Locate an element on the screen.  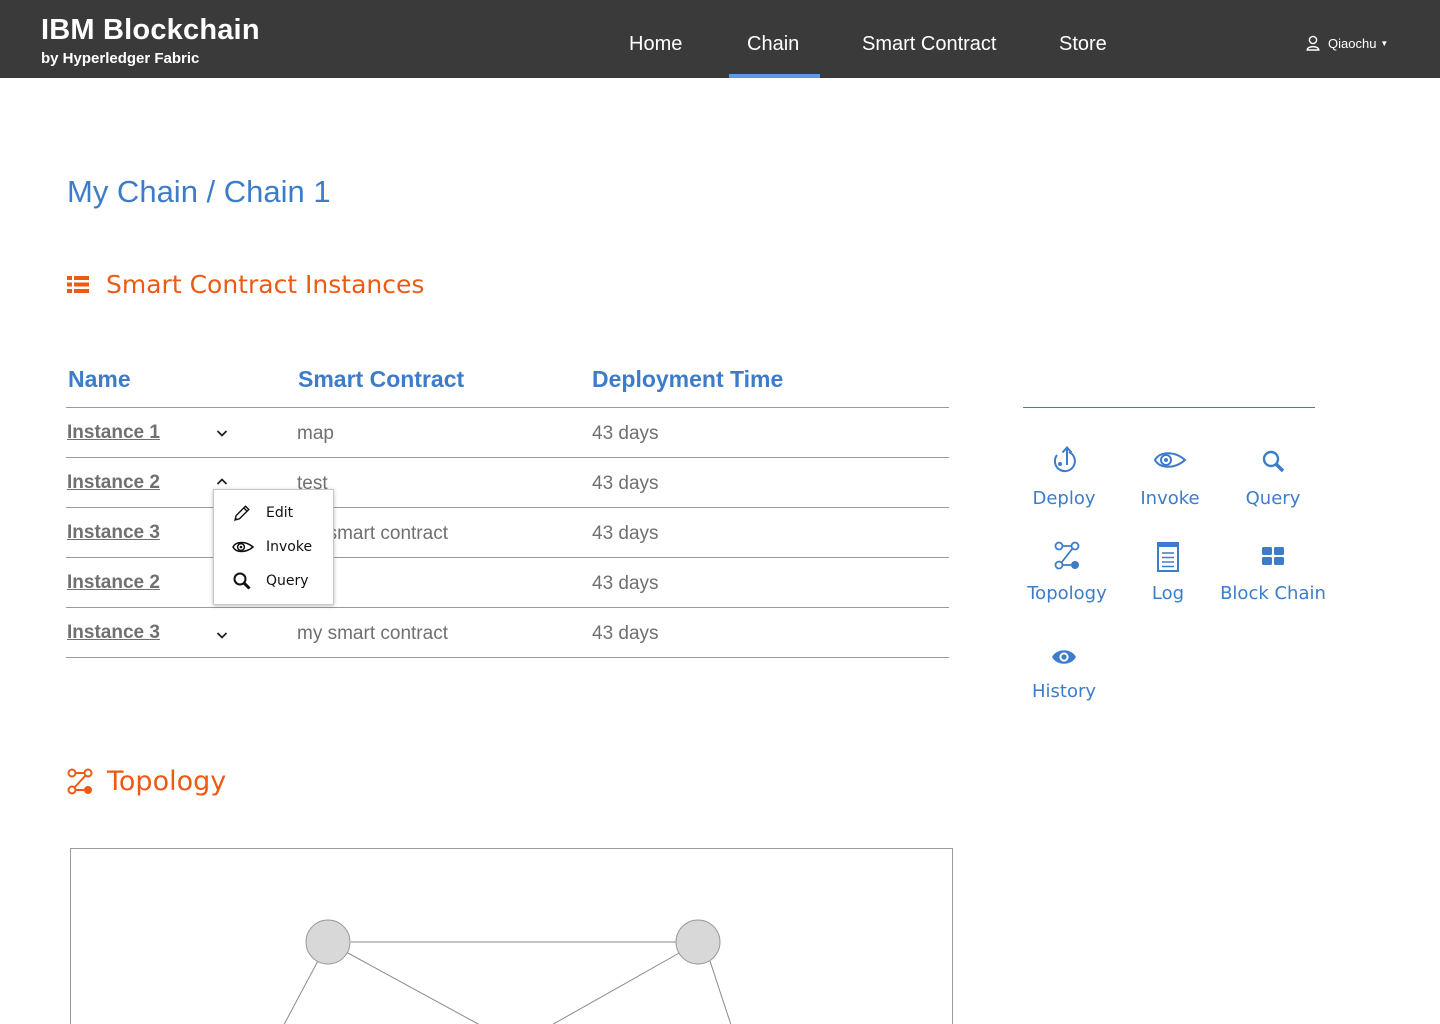
instance-name-link: Instance 1 is located at coordinates (113, 433).